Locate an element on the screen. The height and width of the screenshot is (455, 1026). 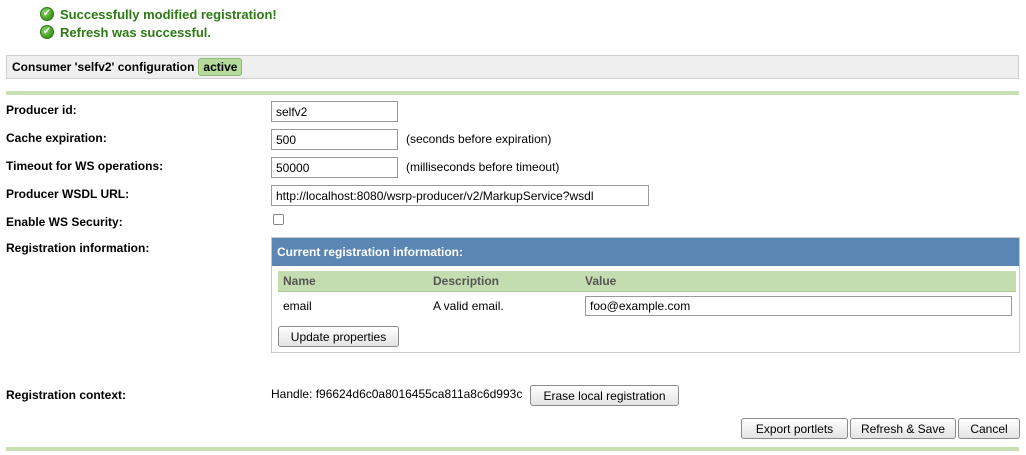
row-value-cell is located at coordinates (798, 306).